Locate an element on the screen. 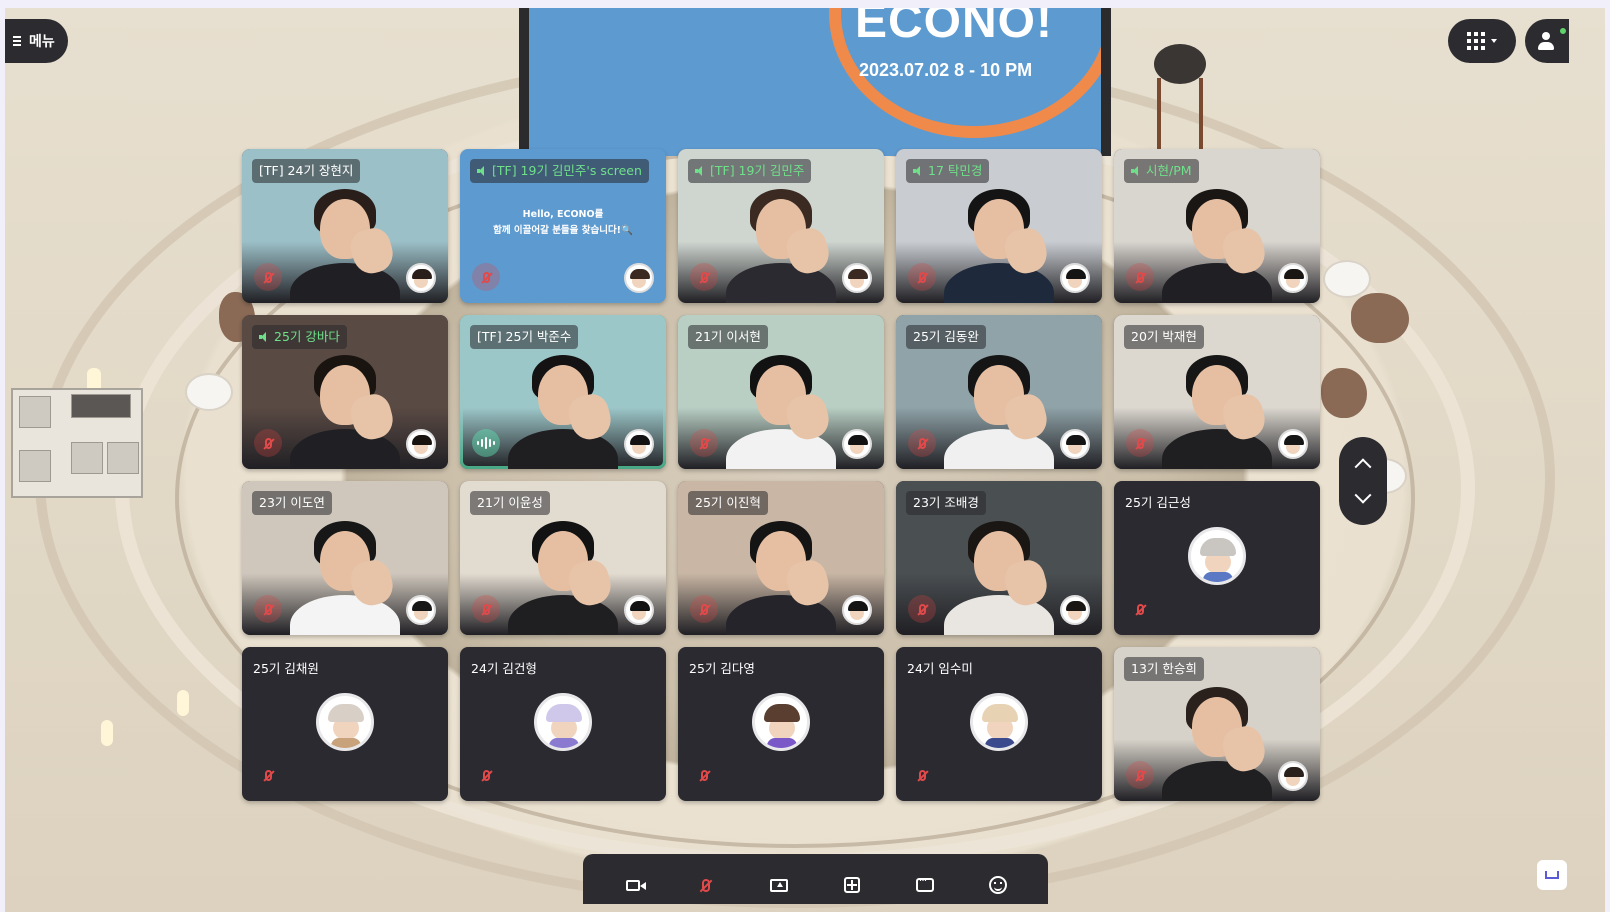 The width and height of the screenshot is (1610, 912). participant-name-label: [TF] 25기 박준수 is located at coordinates (524, 337).